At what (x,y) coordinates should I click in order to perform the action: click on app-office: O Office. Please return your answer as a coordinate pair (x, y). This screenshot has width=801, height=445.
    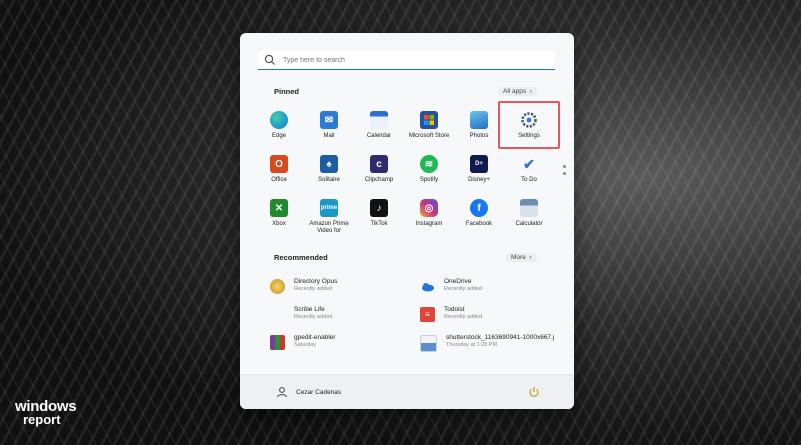
    Looking at the image, I should click on (279, 173).